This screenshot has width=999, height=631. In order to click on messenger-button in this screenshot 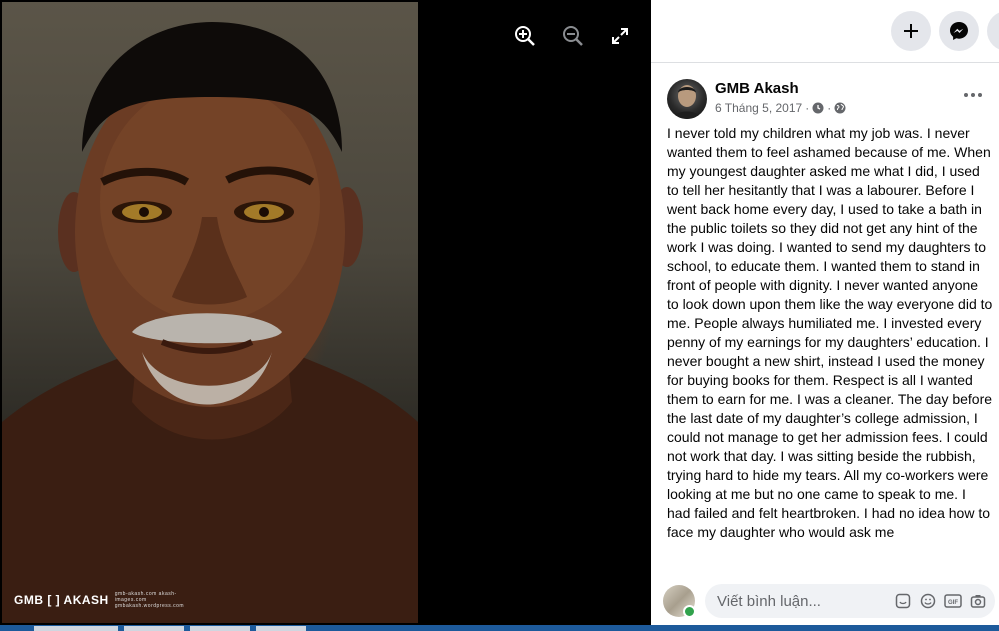, I will do `click(959, 31)`.